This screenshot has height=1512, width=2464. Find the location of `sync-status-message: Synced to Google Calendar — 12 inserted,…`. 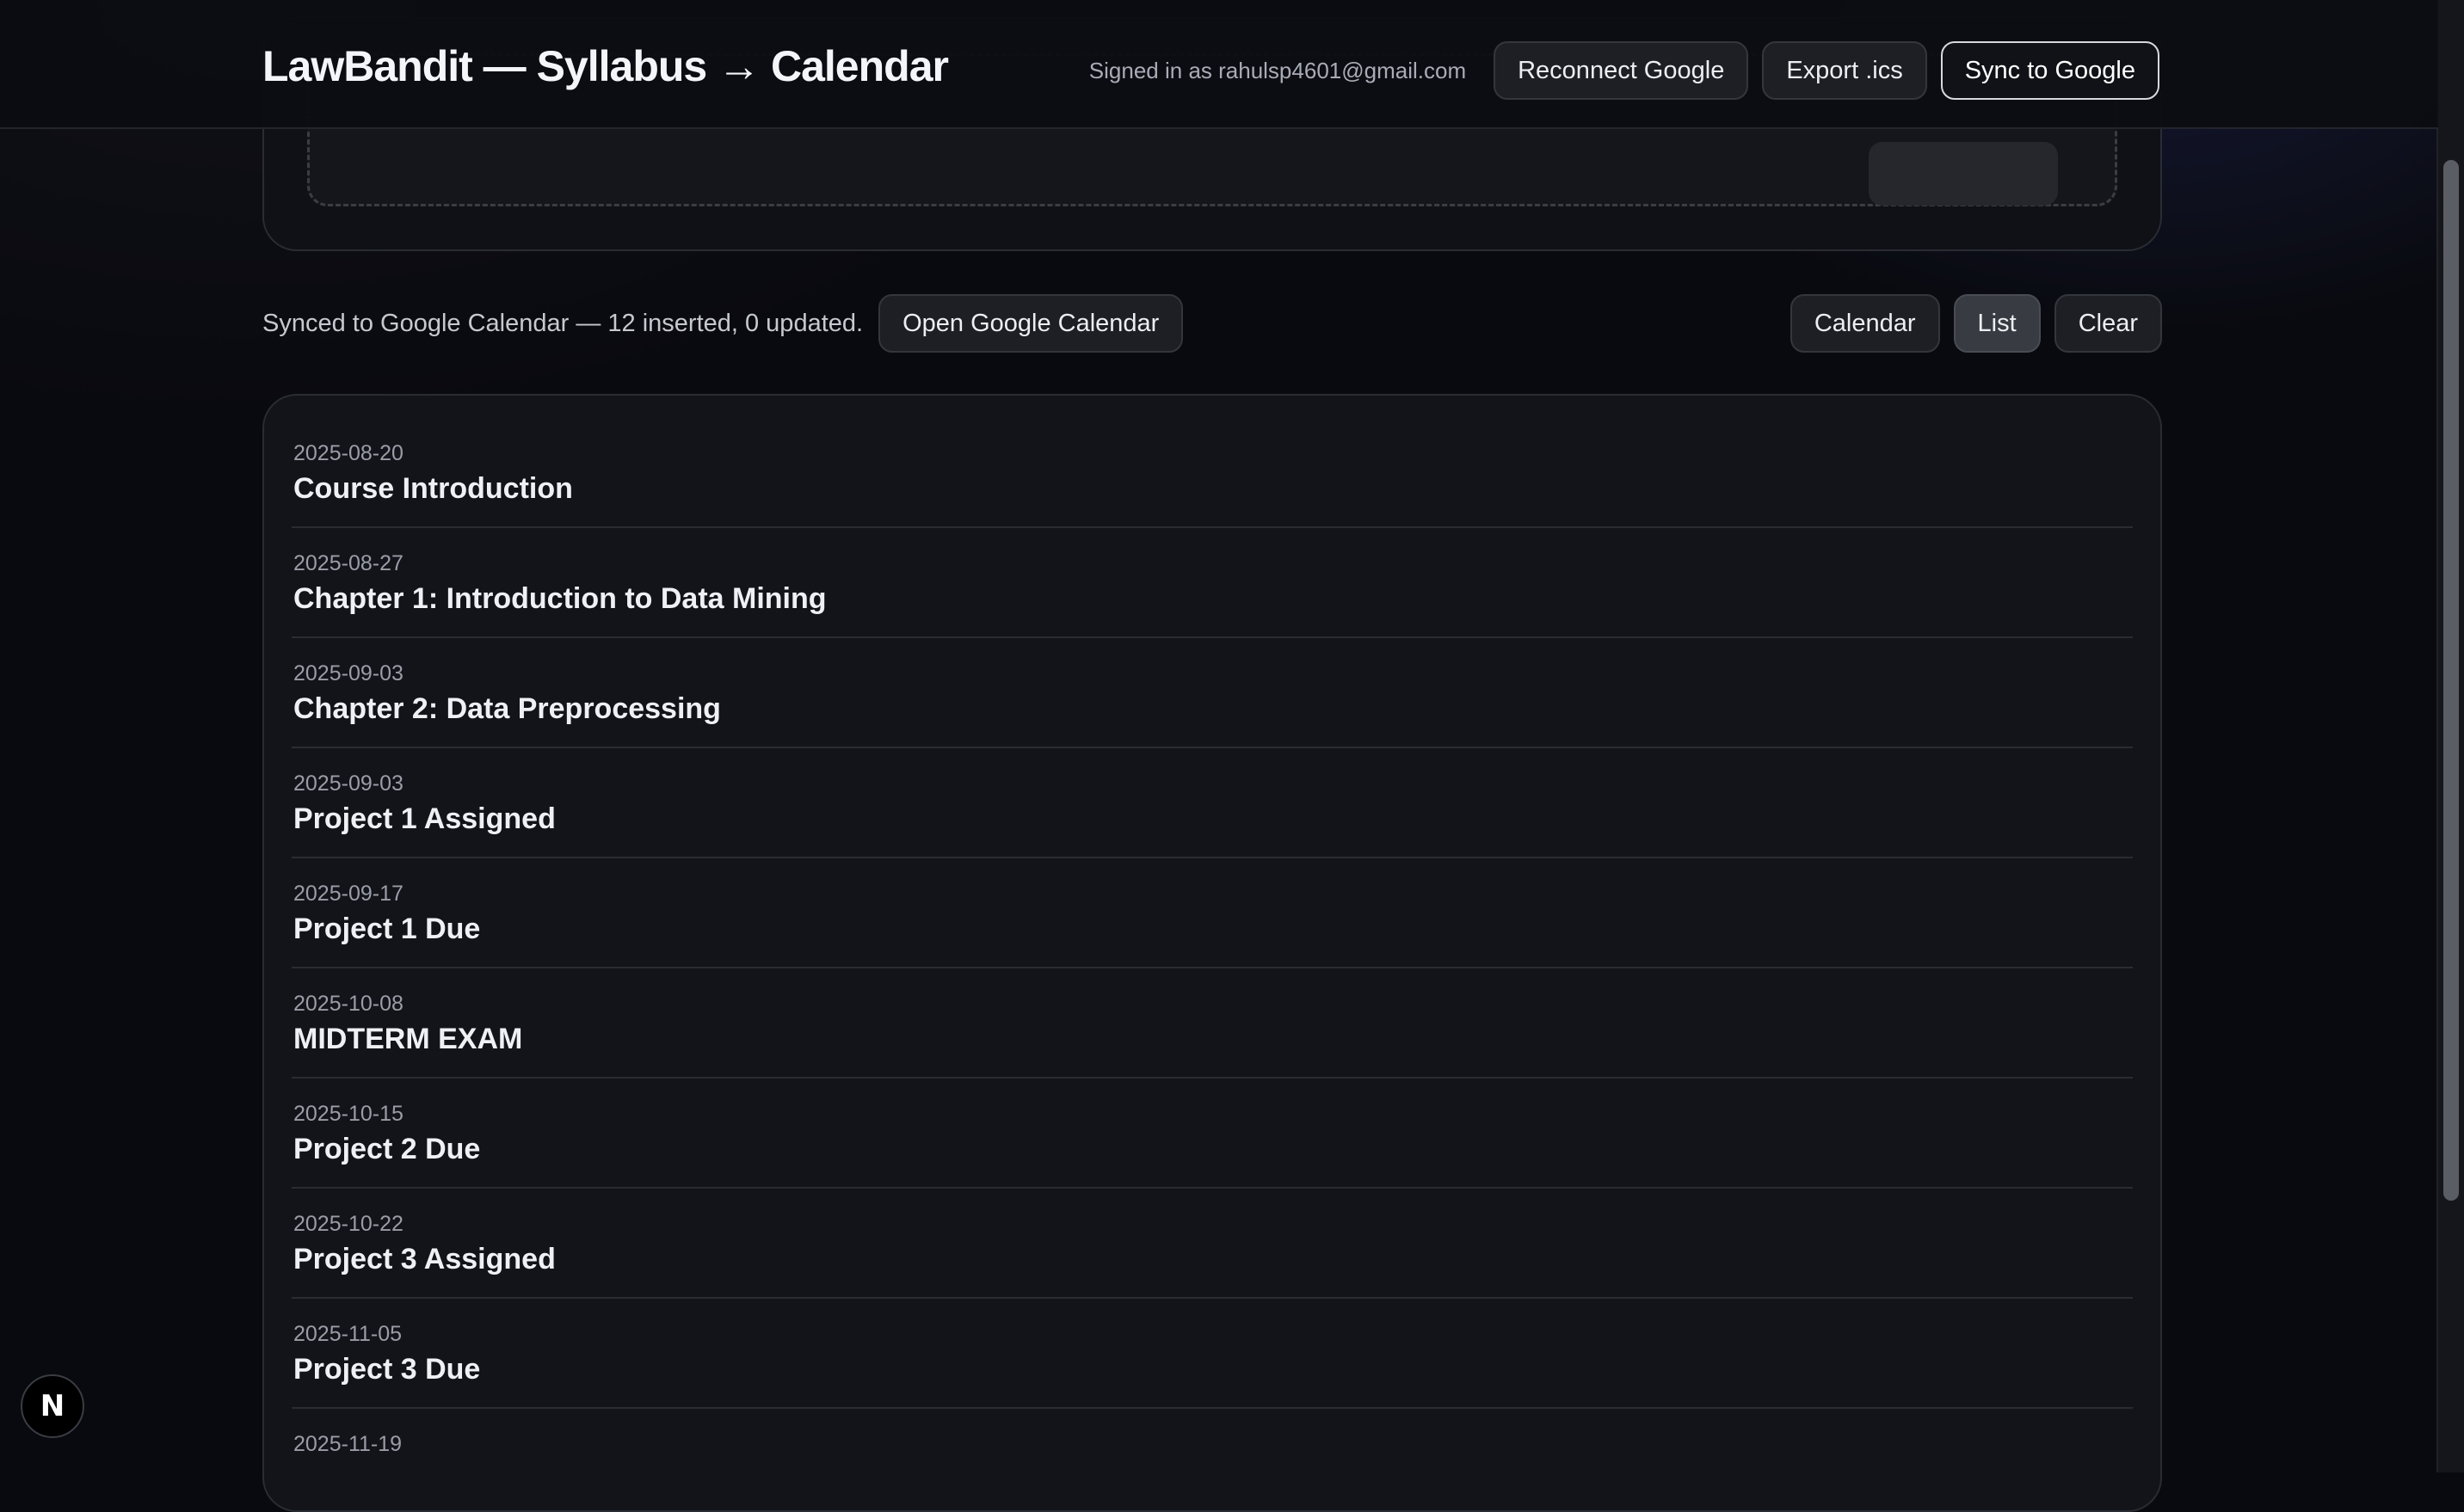

sync-status-message: Synced to Google Calendar — 12 inserted,… is located at coordinates (563, 323).